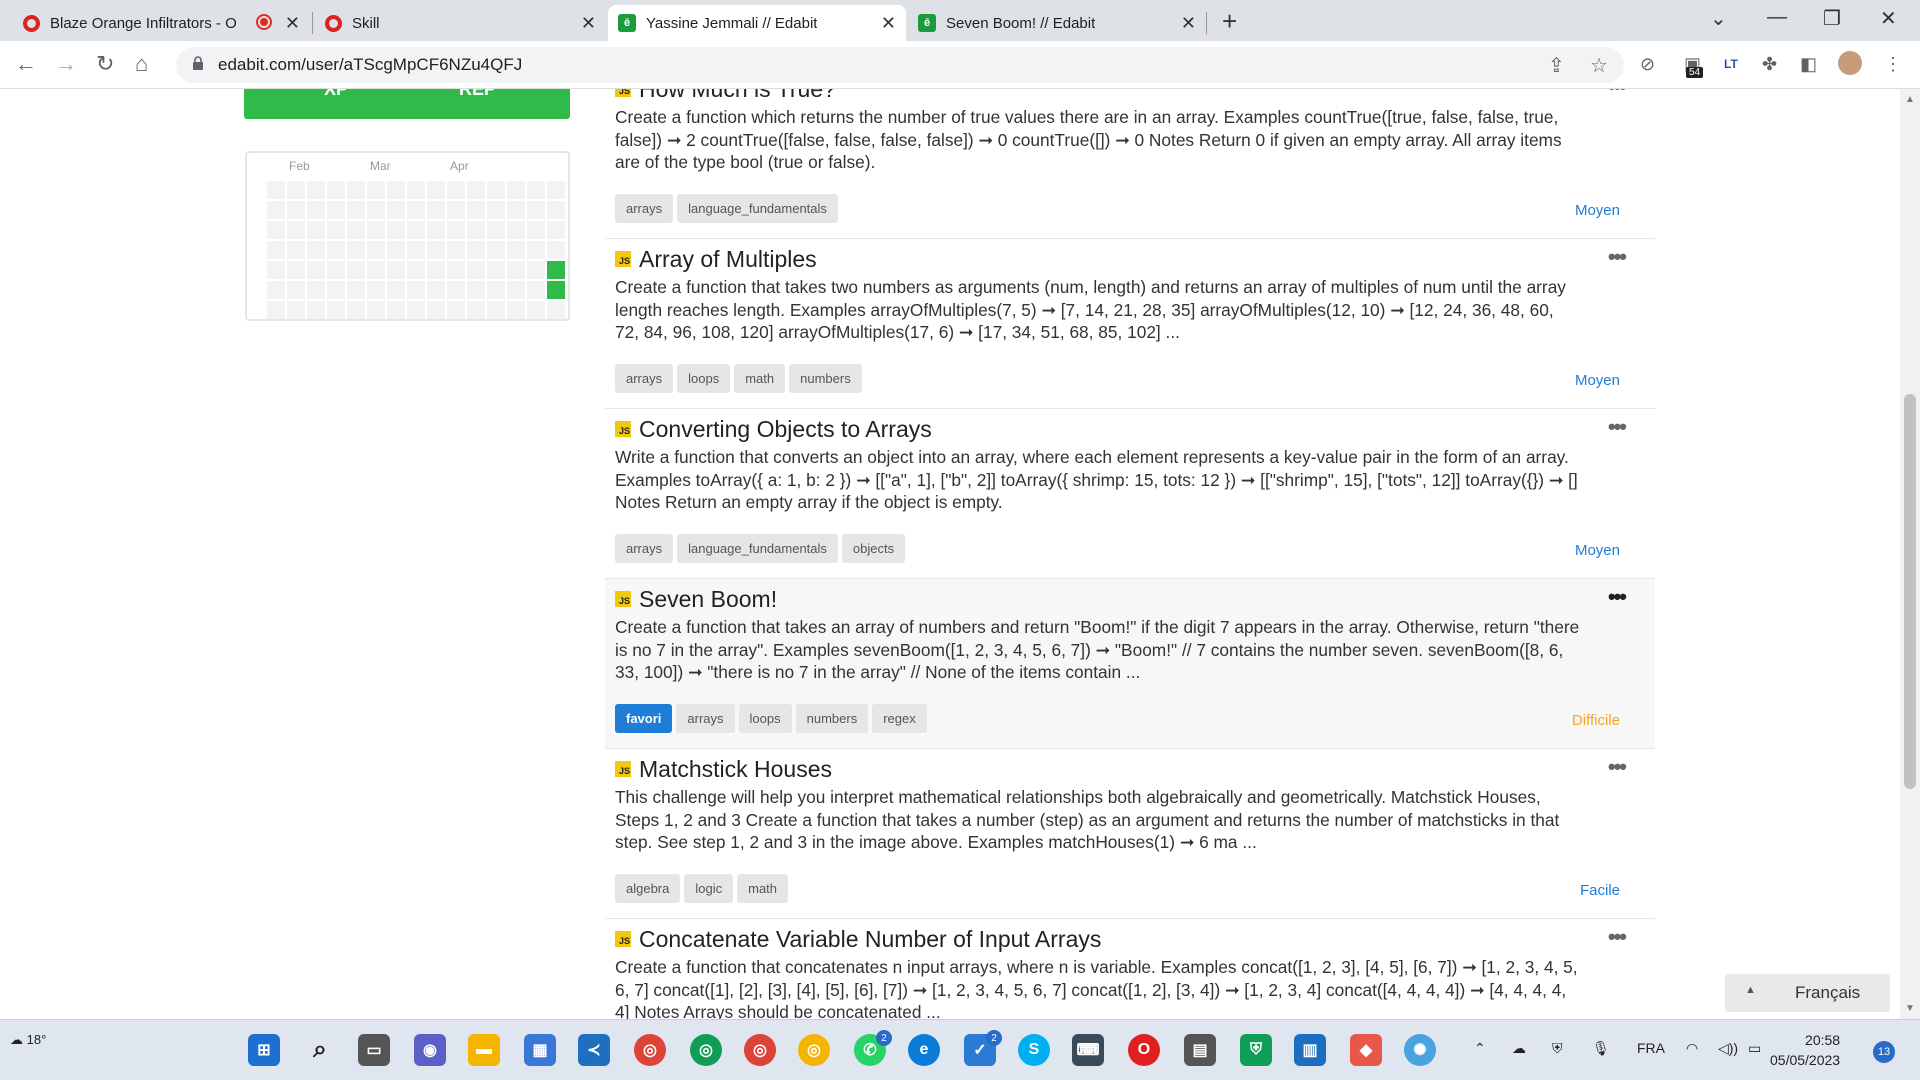 The height and width of the screenshot is (1080, 1920). I want to click on scroll-up-icon: ▲, so click(1910, 99).